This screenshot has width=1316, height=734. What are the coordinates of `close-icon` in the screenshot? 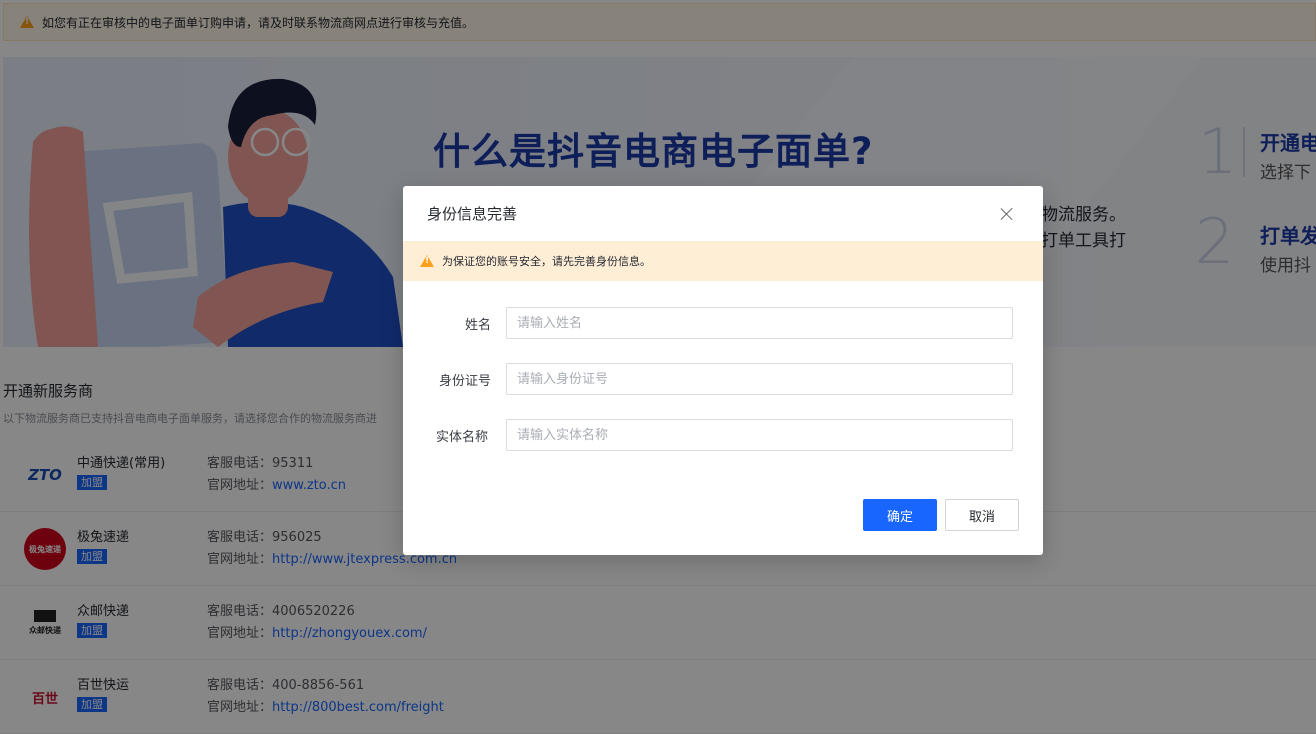 It's located at (1007, 214).